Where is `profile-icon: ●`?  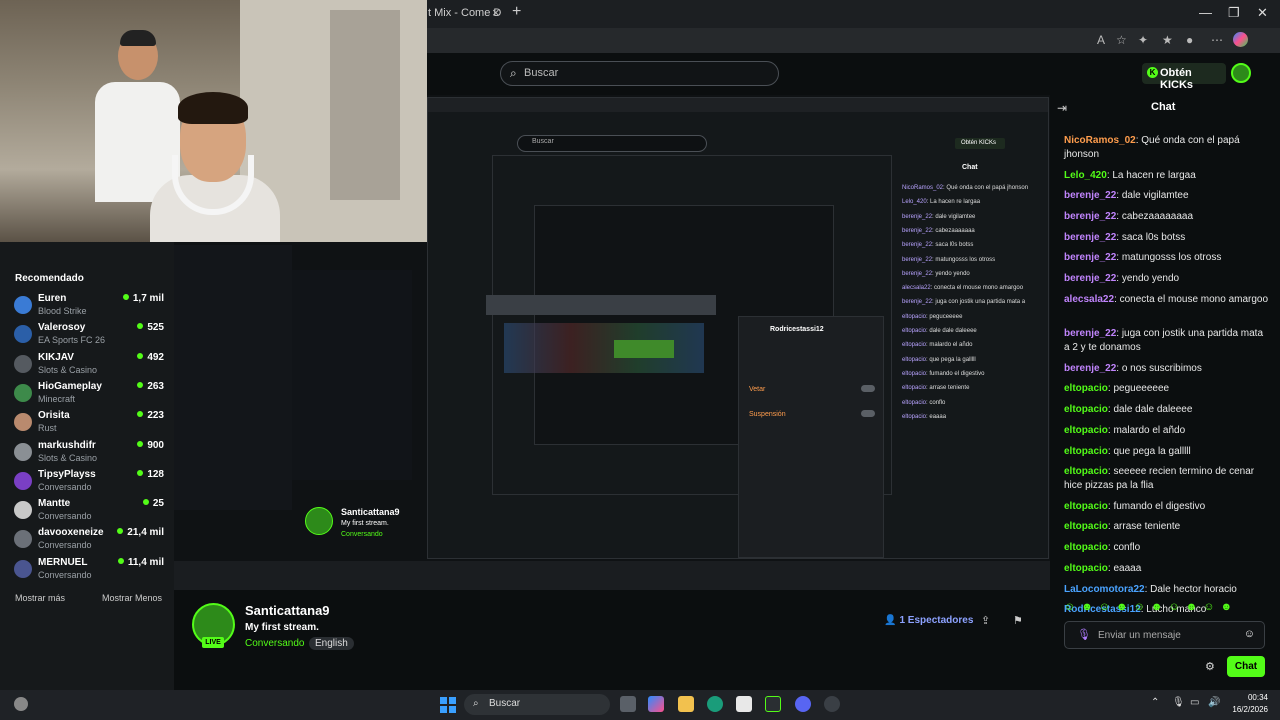 profile-icon: ● is located at coordinates (1189, 40).